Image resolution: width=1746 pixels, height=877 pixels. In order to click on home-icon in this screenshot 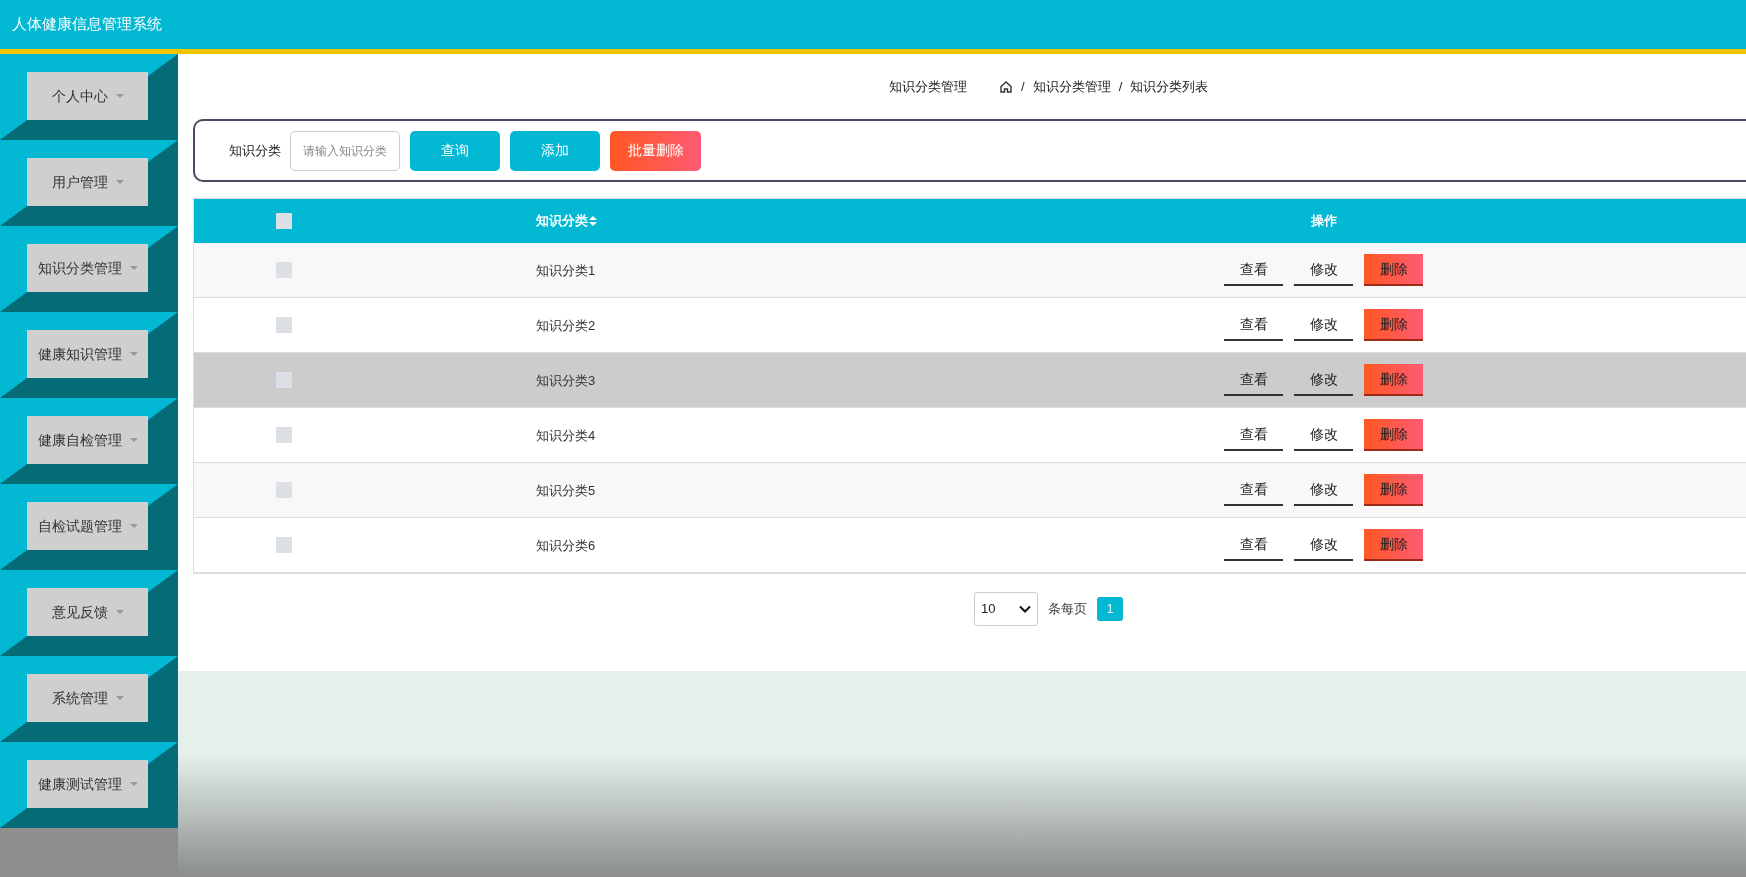, I will do `click(1006, 86)`.